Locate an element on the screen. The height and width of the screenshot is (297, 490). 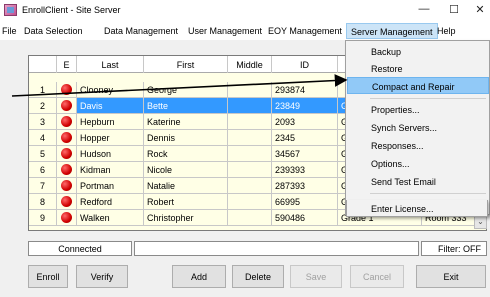
add-button: Add is located at coordinates (199, 276).